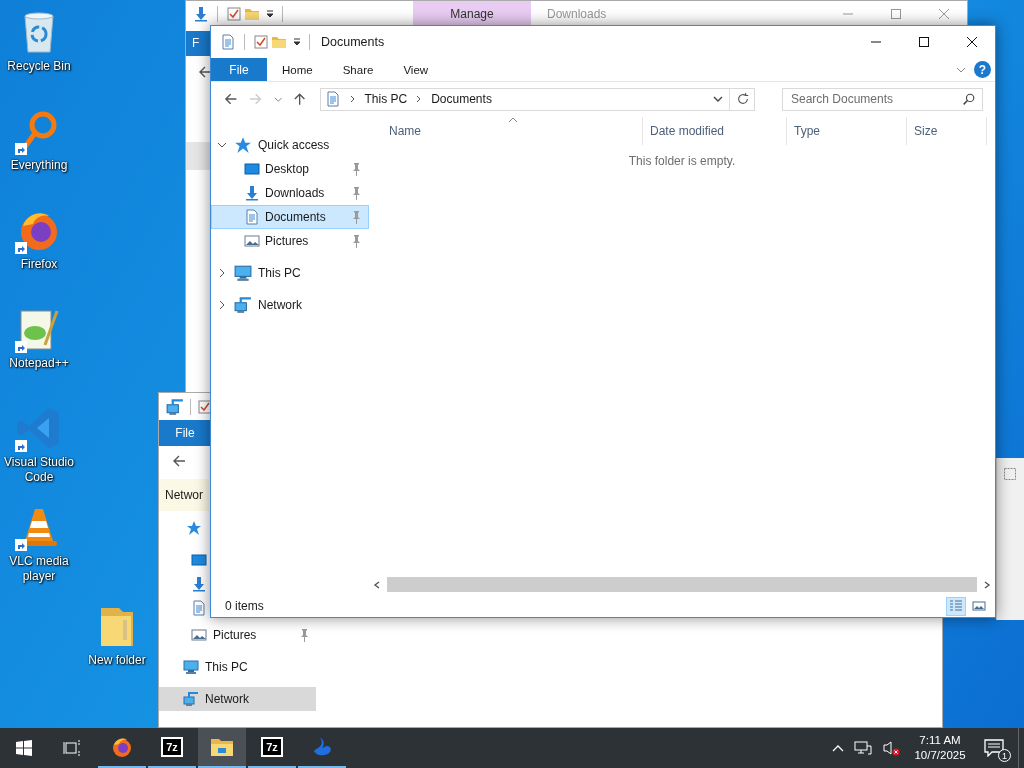  I want to click on desktop-icon-label: Visual Studio Code, so click(39, 470).